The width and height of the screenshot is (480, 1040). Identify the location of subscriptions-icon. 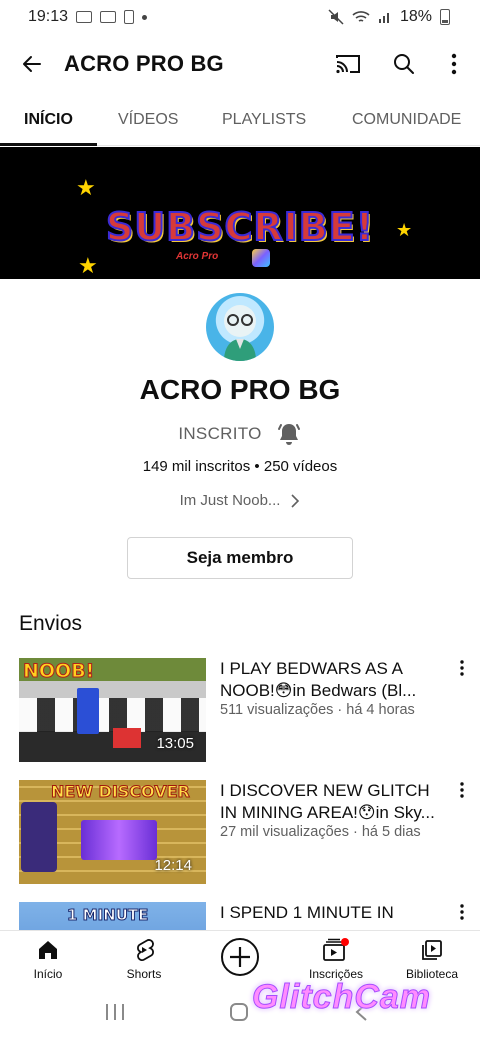
(336, 949).